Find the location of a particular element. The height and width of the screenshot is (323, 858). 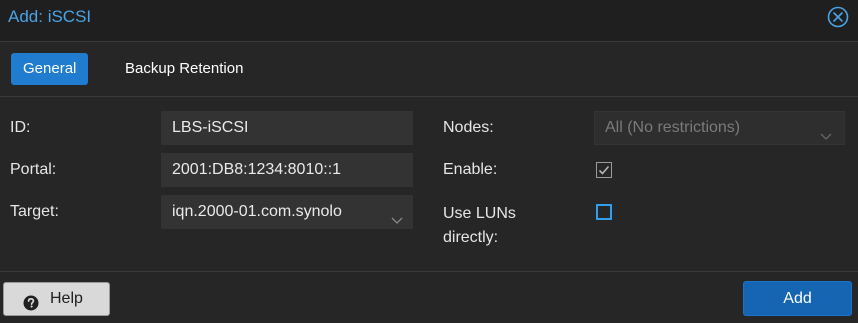

nodes-select: All (No restrictions) is located at coordinates (719, 128).